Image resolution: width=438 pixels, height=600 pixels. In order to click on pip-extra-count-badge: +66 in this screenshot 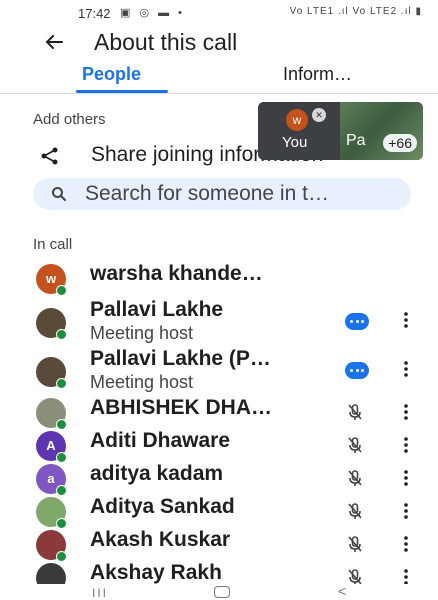, I will do `click(400, 143)`.